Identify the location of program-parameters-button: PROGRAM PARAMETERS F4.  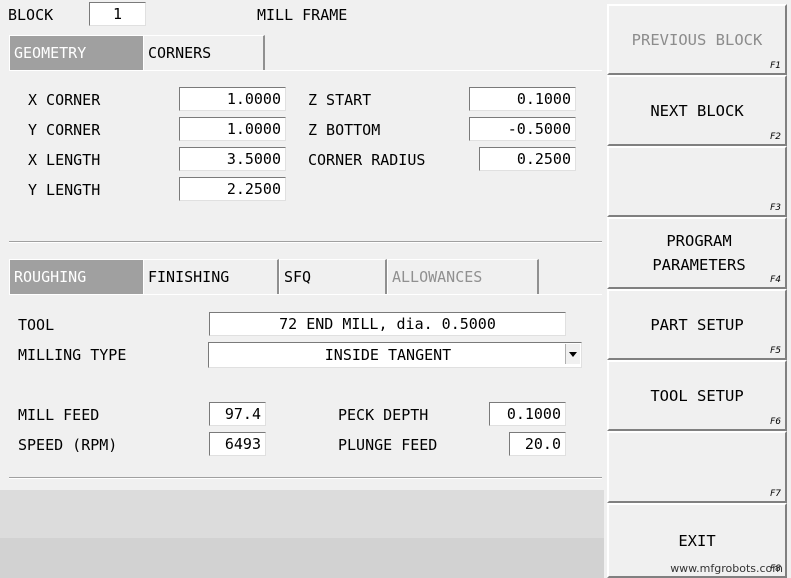
(697, 253).